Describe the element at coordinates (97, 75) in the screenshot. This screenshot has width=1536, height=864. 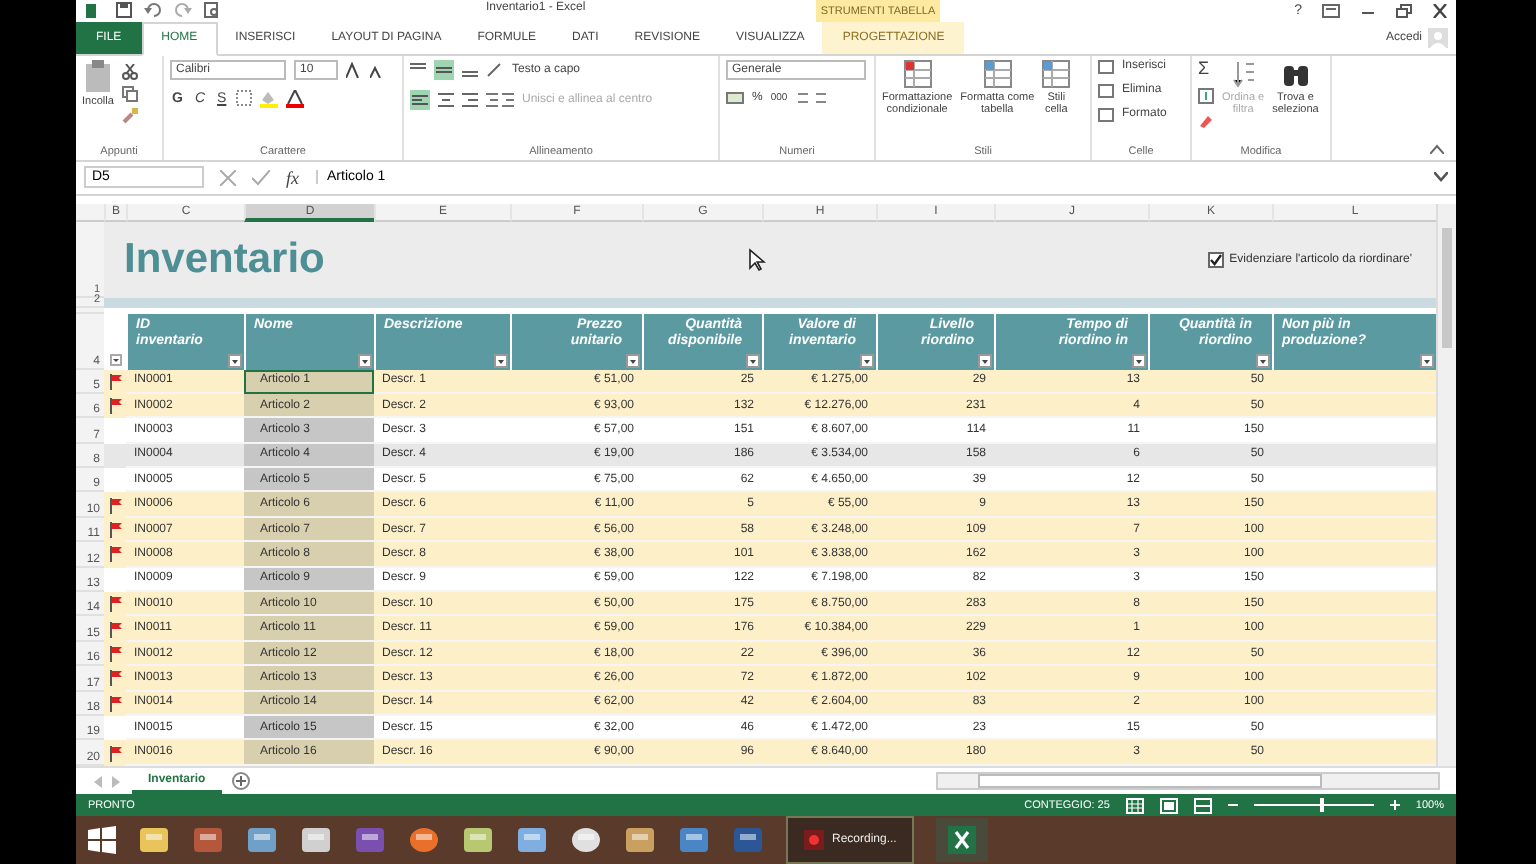
I see `clipboard-icon` at that location.